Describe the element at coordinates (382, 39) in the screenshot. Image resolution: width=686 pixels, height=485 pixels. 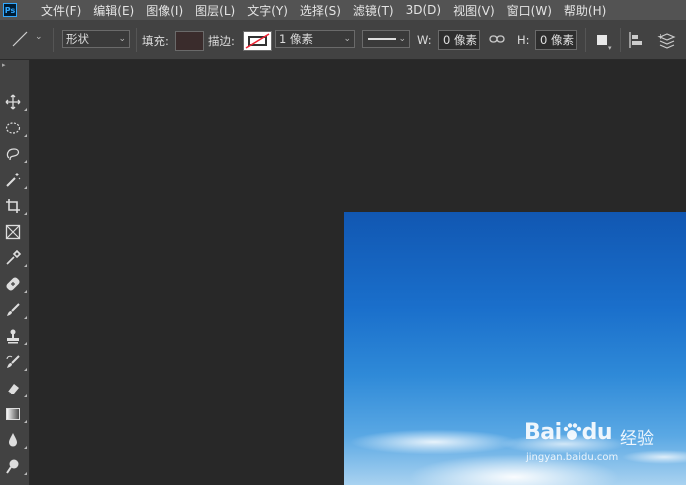
I see `solid-line-icon` at that location.